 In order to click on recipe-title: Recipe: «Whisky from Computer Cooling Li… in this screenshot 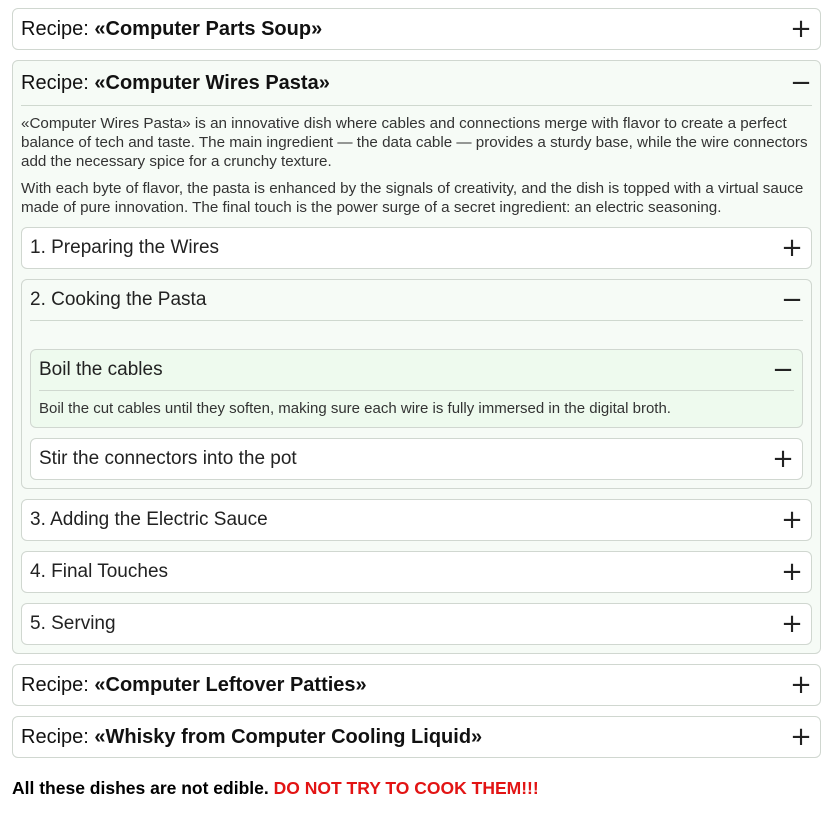, I will do `click(252, 736)`.